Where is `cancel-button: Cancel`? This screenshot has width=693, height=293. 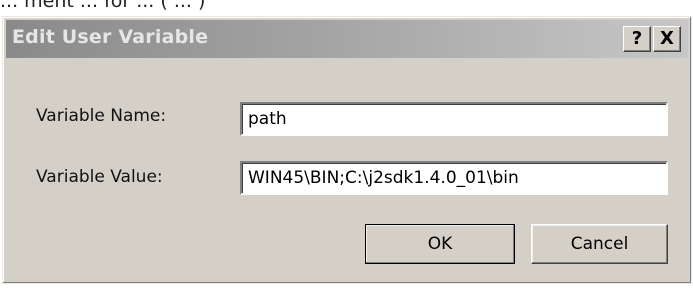
cancel-button: Cancel is located at coordinates (599, 244).